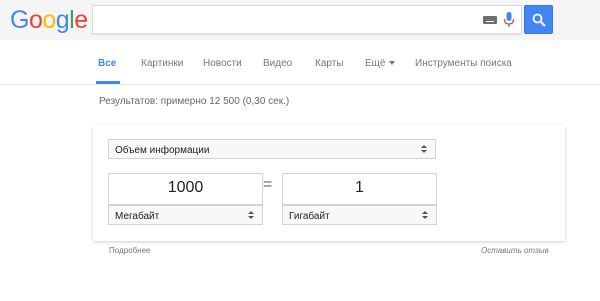 Image resolution: width=600 pixels, height=301 pixels. What do you see at coordinates (359, 215) in the screenshot?
I see `to-unit-select: Гигабайт` at bounding box center [359, 215].